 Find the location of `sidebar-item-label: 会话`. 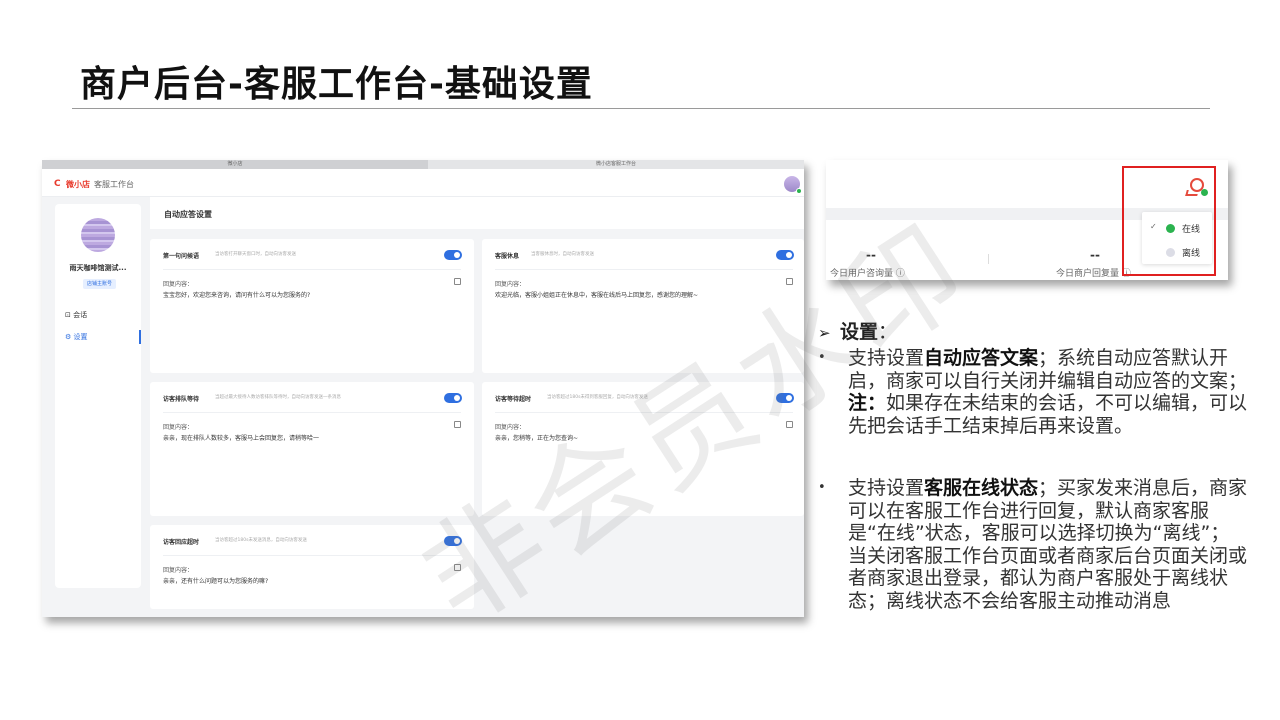

sidebar-item-label: 会话 is located at coordinates (80, 315).